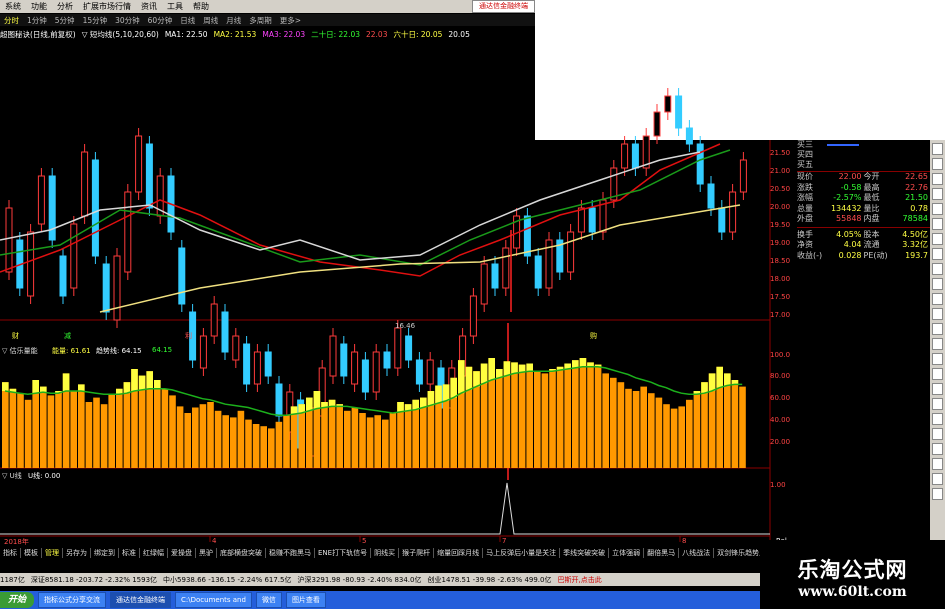 The image size is (945, 609). What do you see at coordinates (206, 552) in the screenshot?
I see `indicator-tab: 黑驴` at bounding box center [206, 552].